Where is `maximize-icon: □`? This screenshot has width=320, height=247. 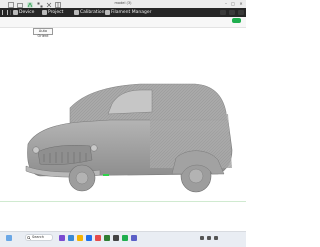
maximize-icon: □ is located at coordinates (233, 3).